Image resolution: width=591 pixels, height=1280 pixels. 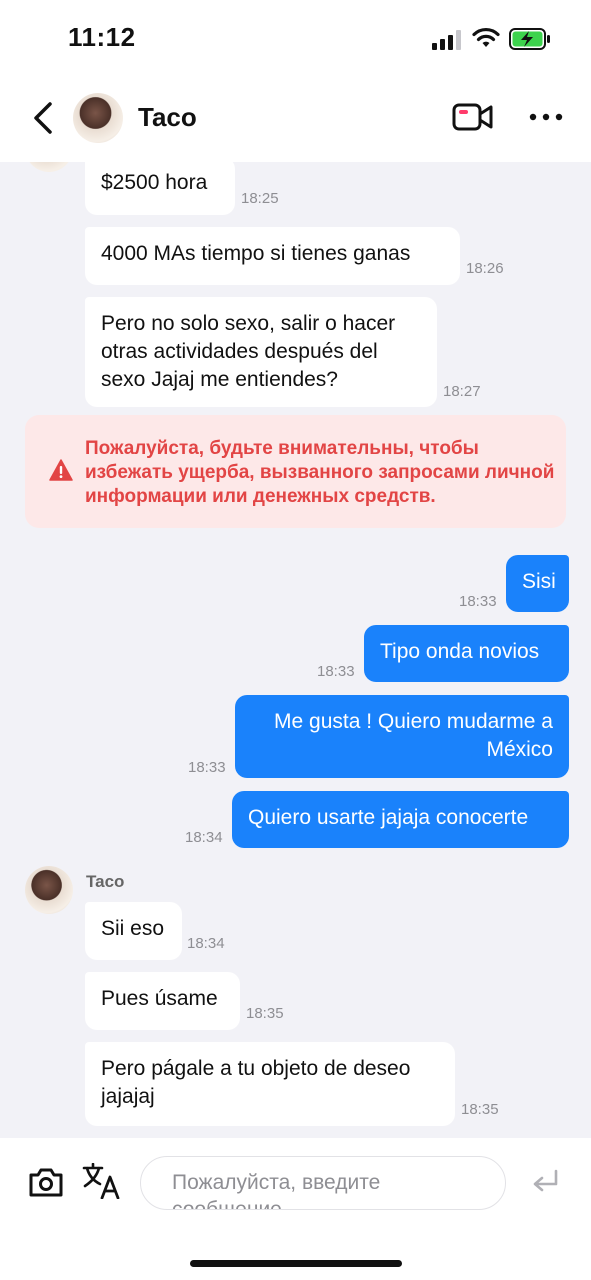 I want to click on message-input: Пожалуйста, введите сообщение, so click(x=323, y=1183).